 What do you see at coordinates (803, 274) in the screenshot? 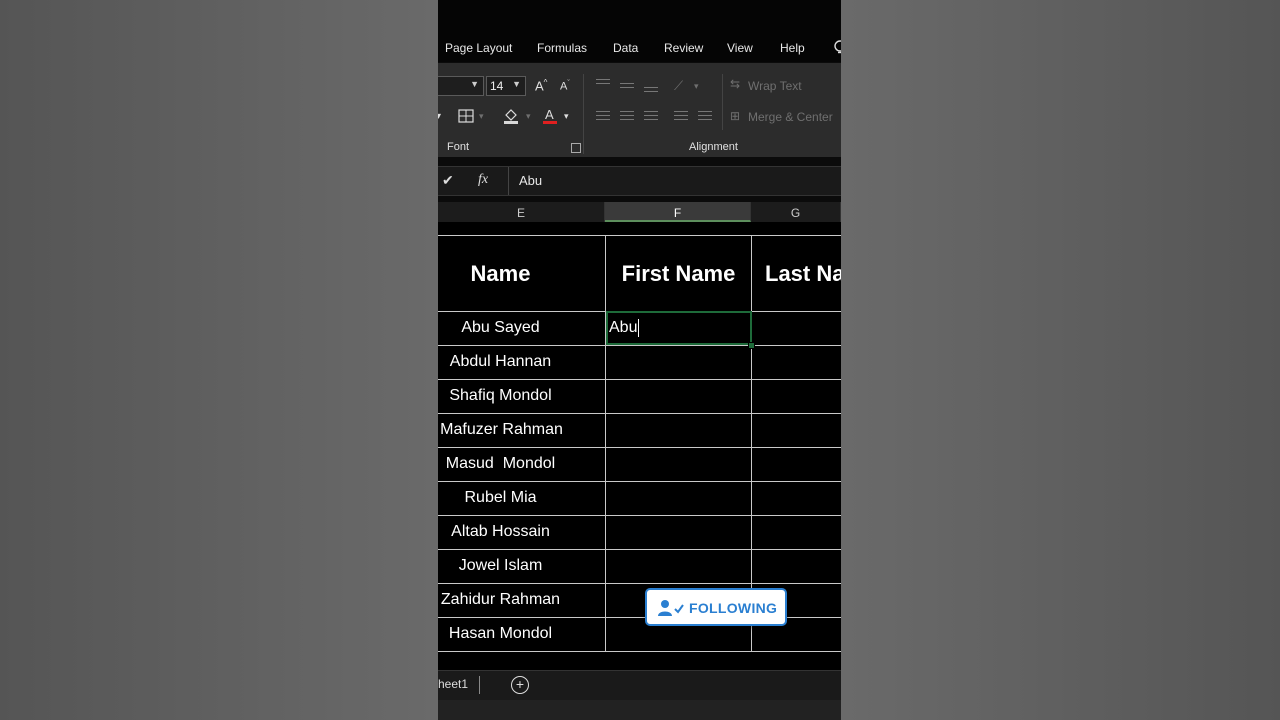
I see `header-cell-last-name: Last Na` at bounding box center [803, 274].